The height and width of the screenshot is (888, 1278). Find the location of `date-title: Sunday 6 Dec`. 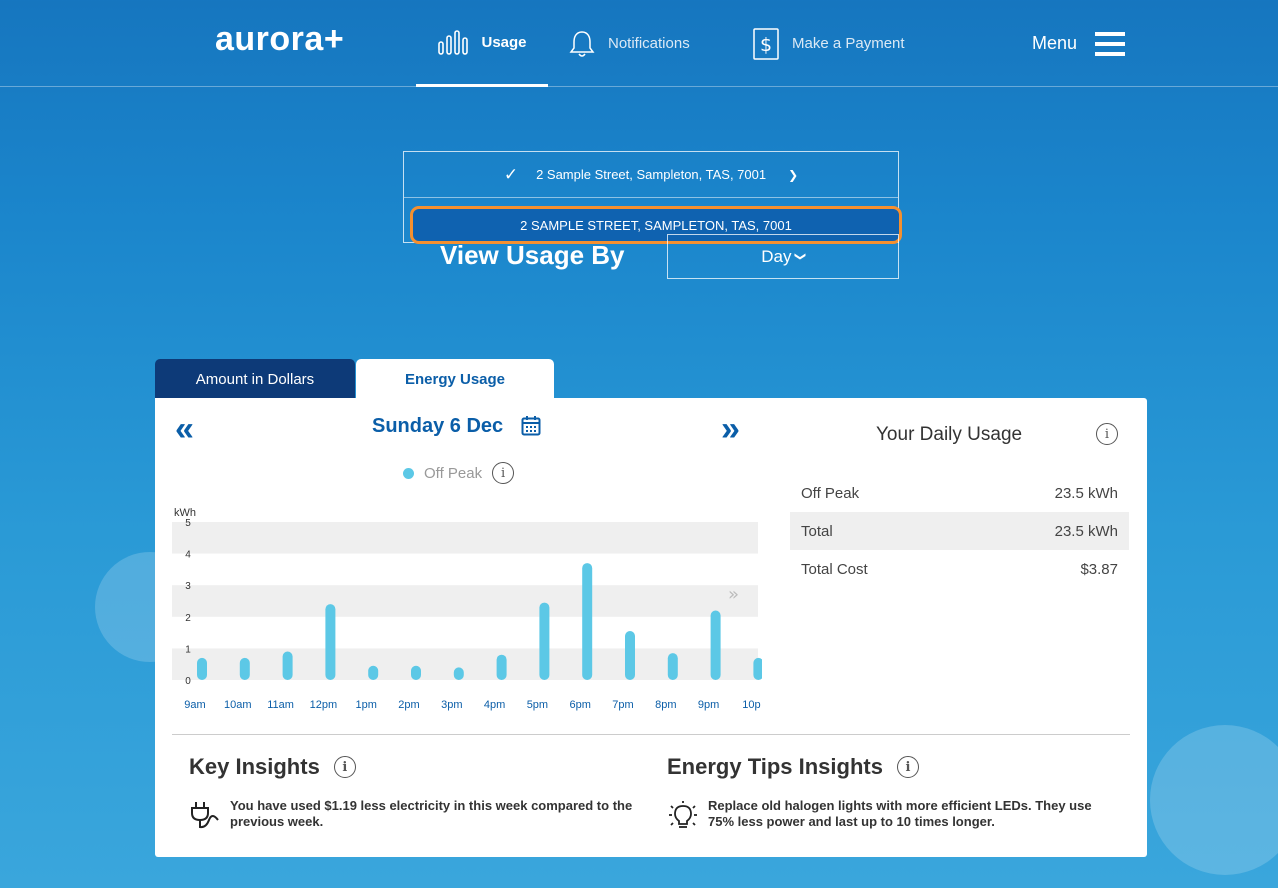

date-title: Sunday 6 Dec is located at coordinates (438, 426).